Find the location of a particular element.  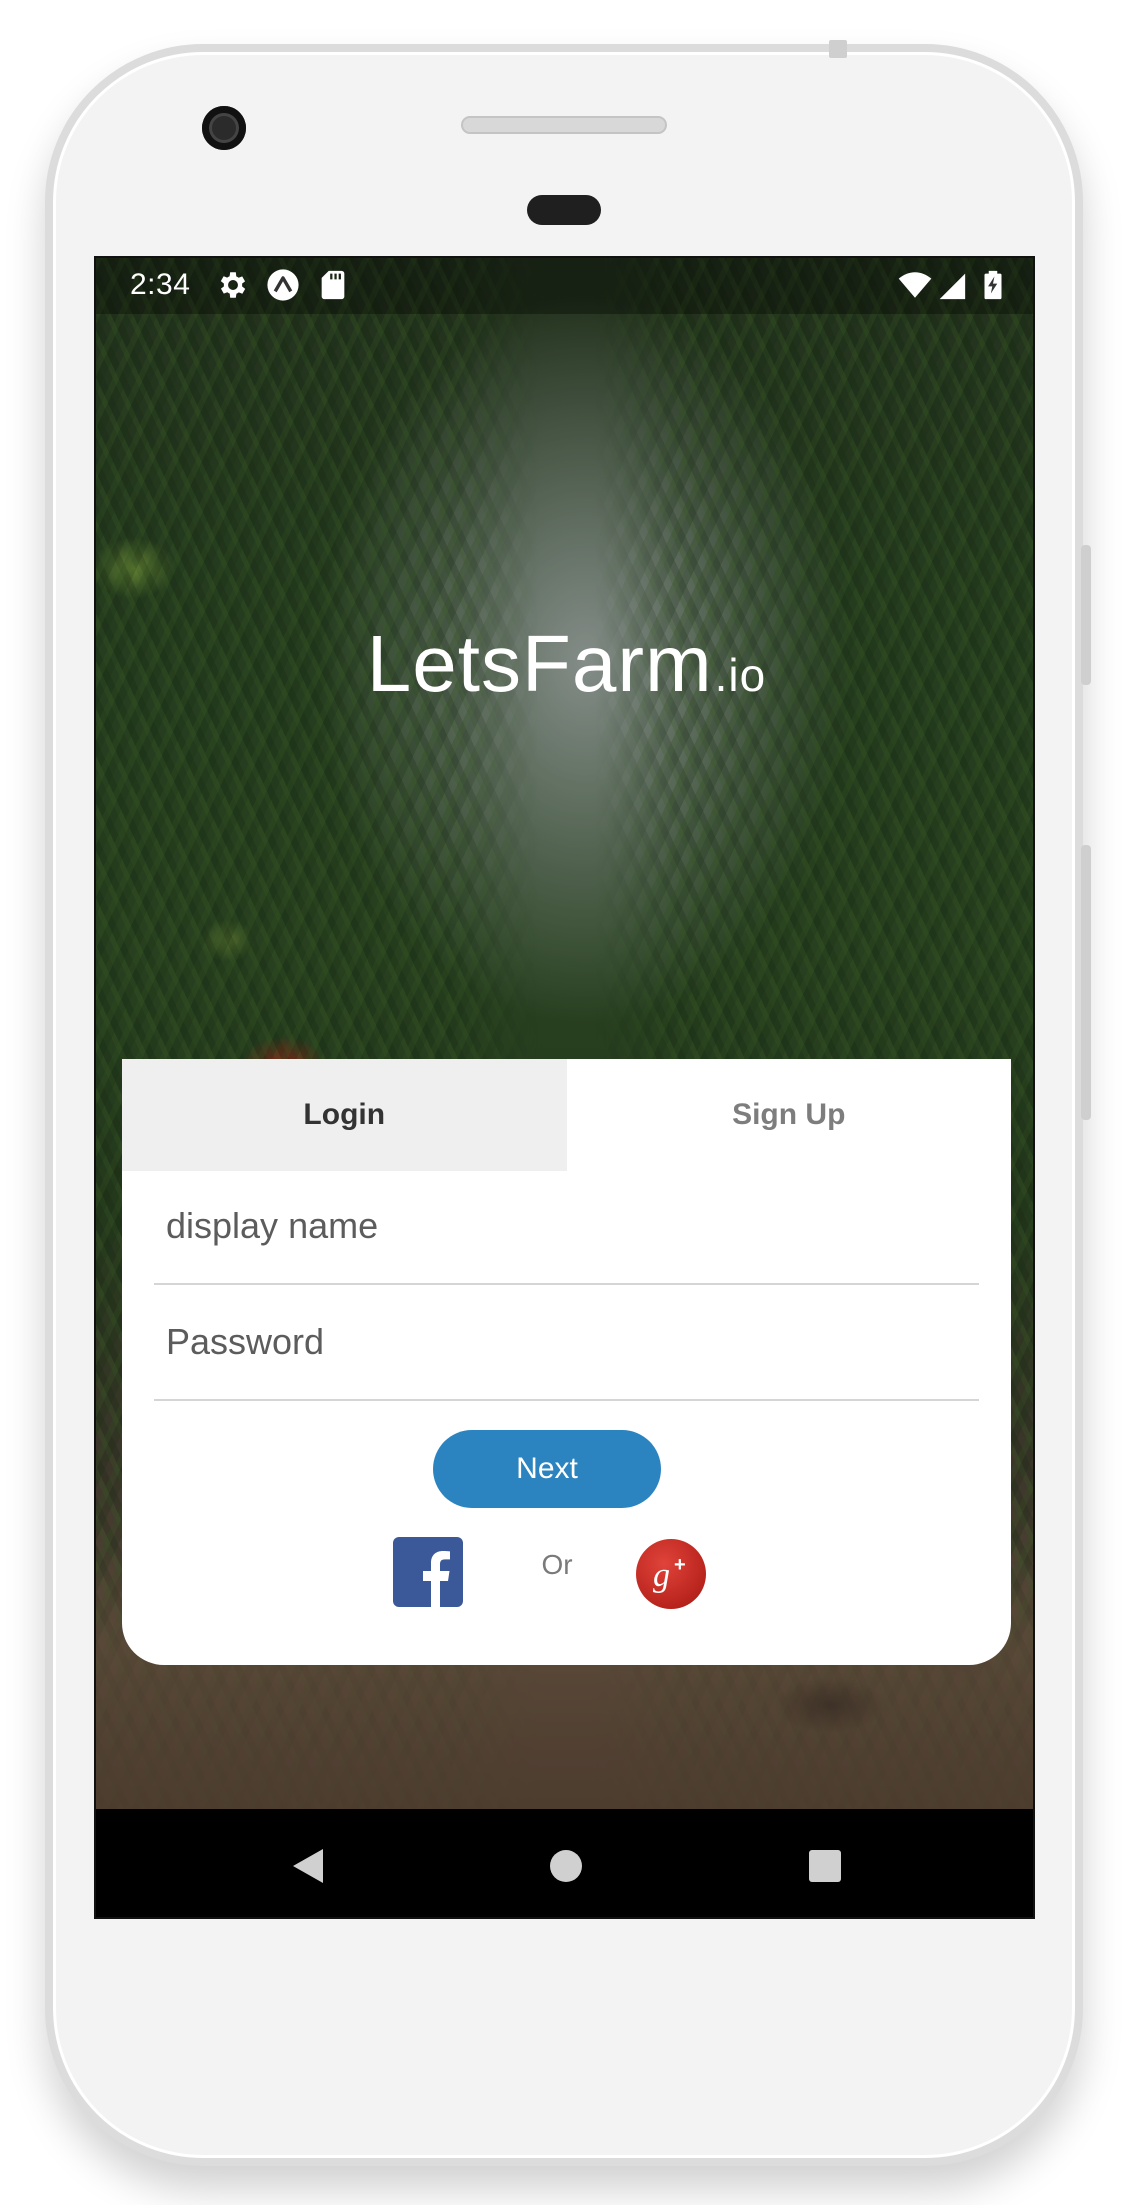

settings-icon is located at coordinates (233, 285).